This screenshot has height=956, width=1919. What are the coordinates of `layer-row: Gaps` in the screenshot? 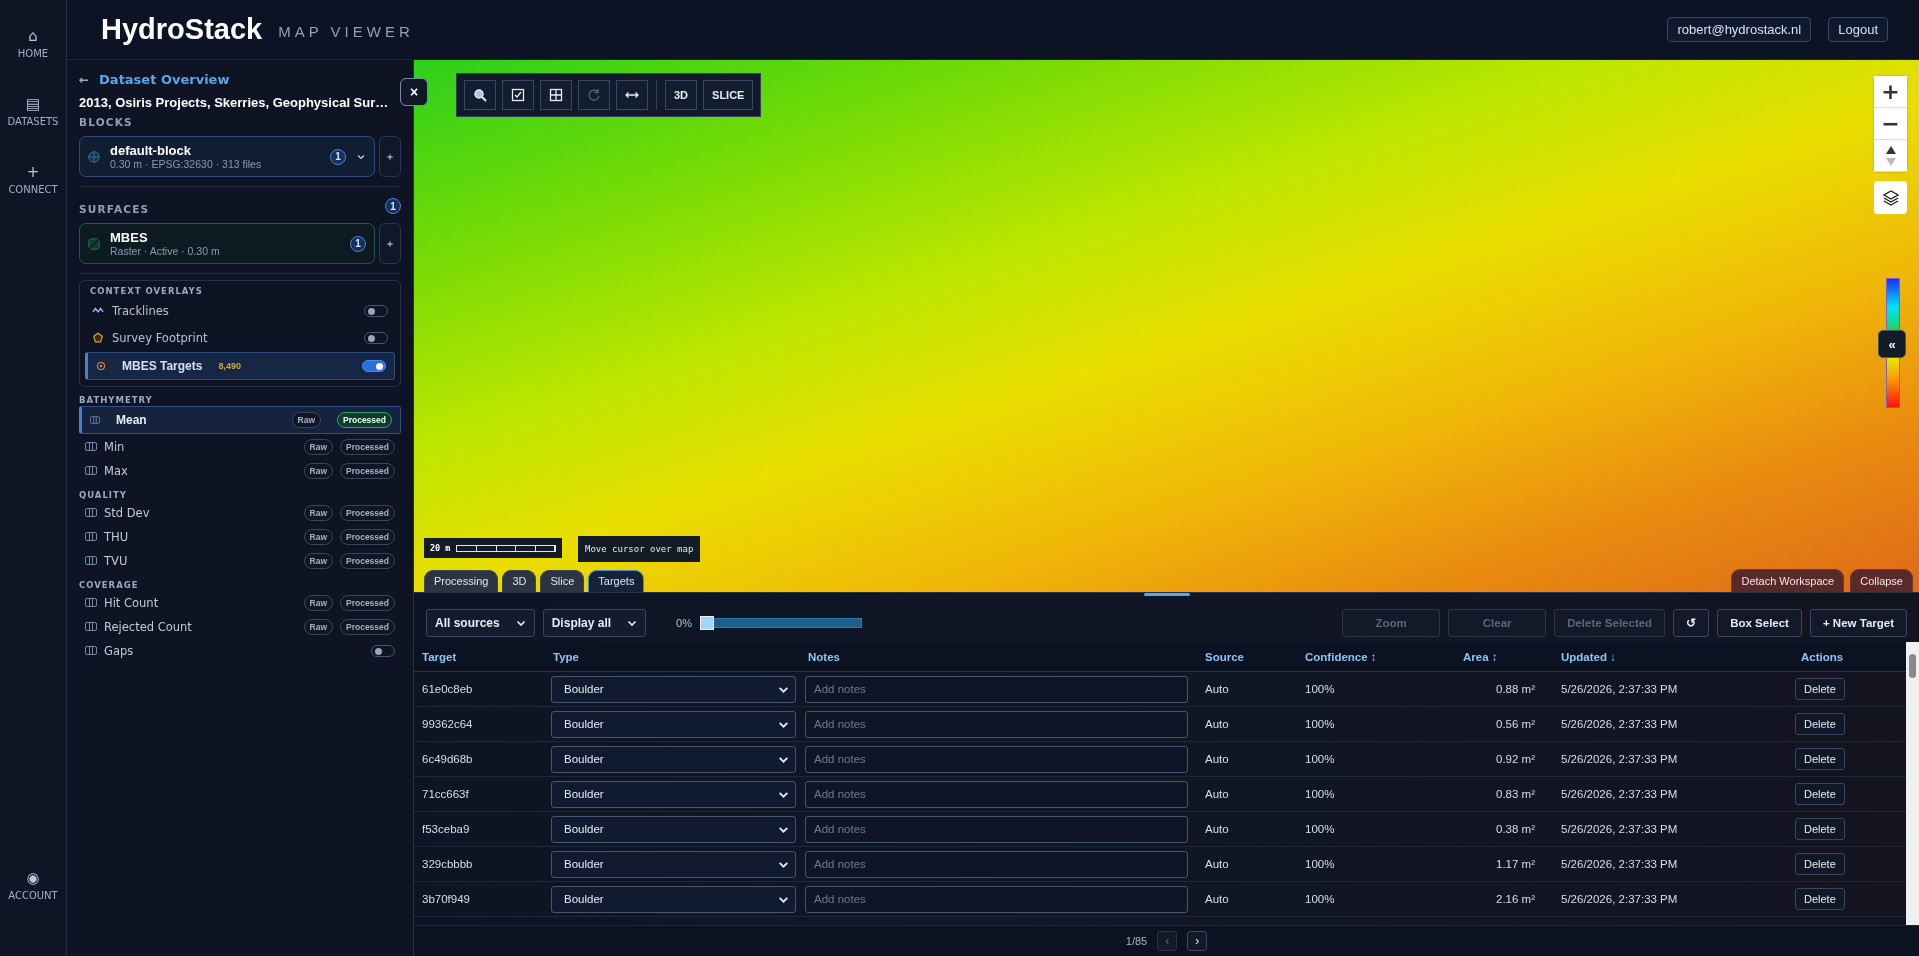 It's located at (240, 650).